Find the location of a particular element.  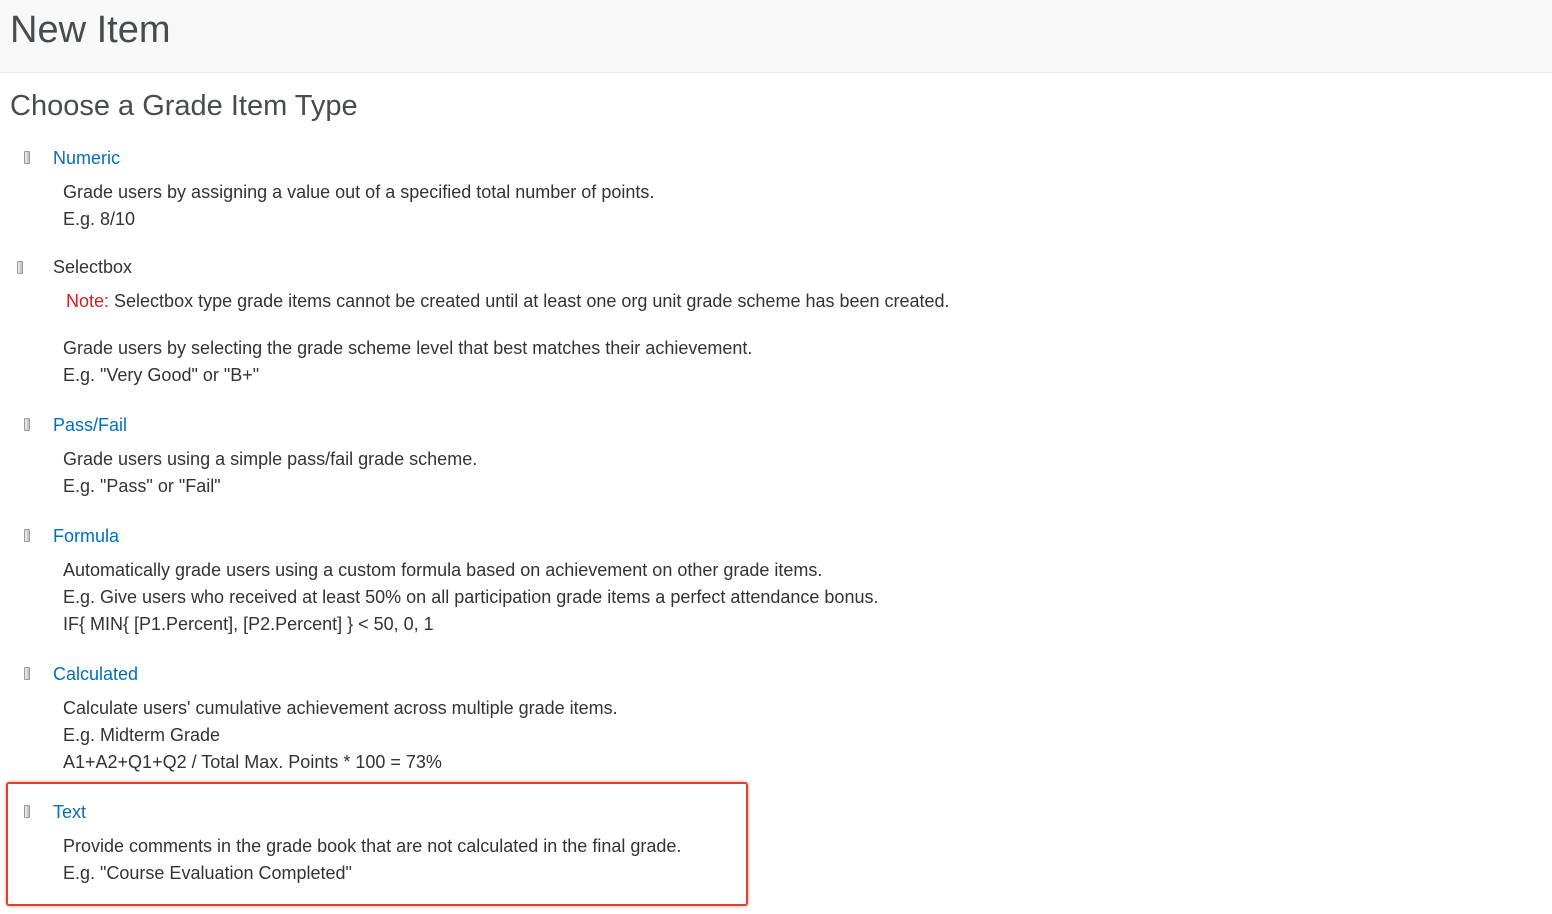

example-line: E.g. "Pass" or "Fail" is located at coordinates (142, 486).